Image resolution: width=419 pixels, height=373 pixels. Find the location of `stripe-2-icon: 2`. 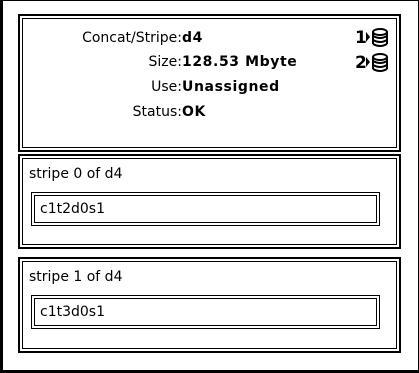

stripe-2-icon: 2 is located at coordinates (375, 64).